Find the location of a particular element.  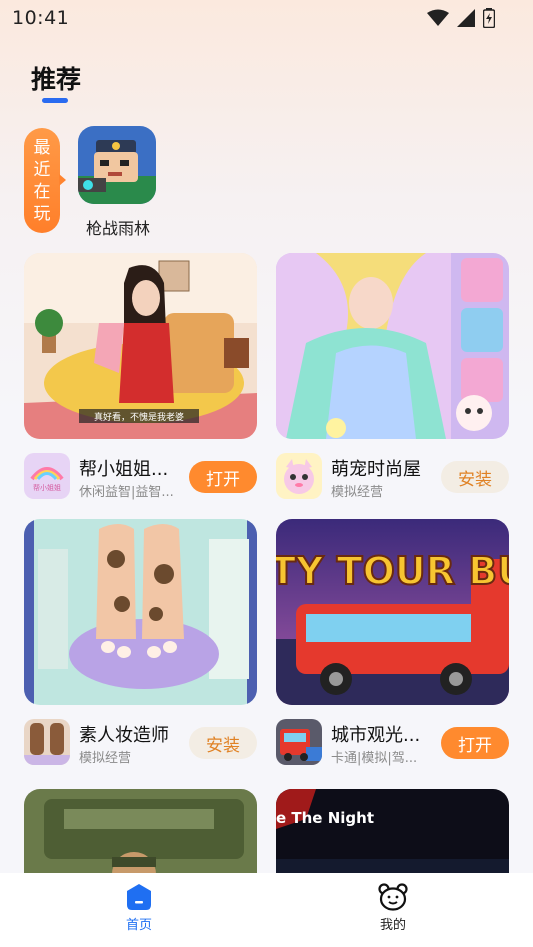

game-card is located at coordinates (140, 834).